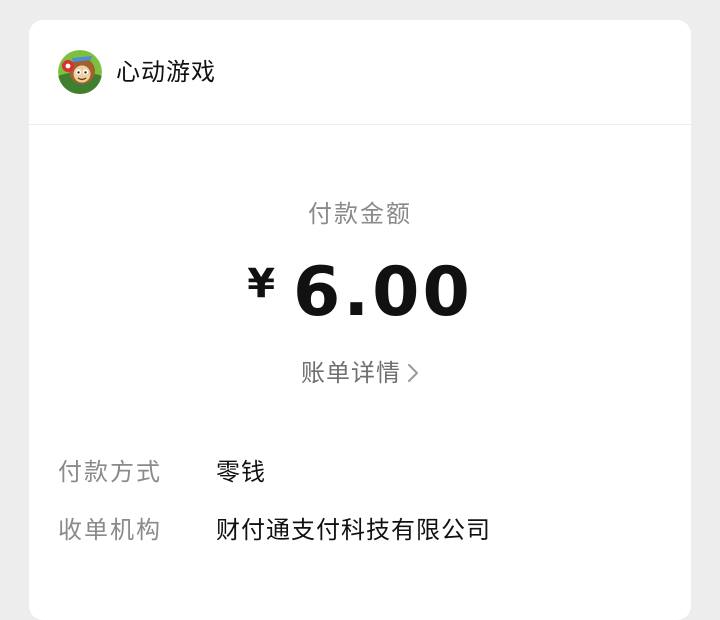 The image size is (720, 620). Describe the element at coordinates (383, 292) in the screenshot. I see `amount-value: 6.00` at that location.